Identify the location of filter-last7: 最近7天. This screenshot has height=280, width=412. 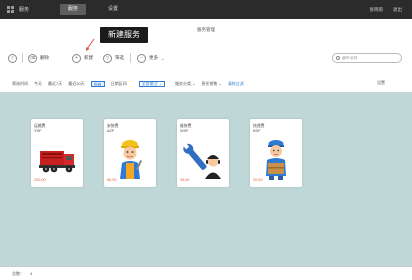
(55, 84).